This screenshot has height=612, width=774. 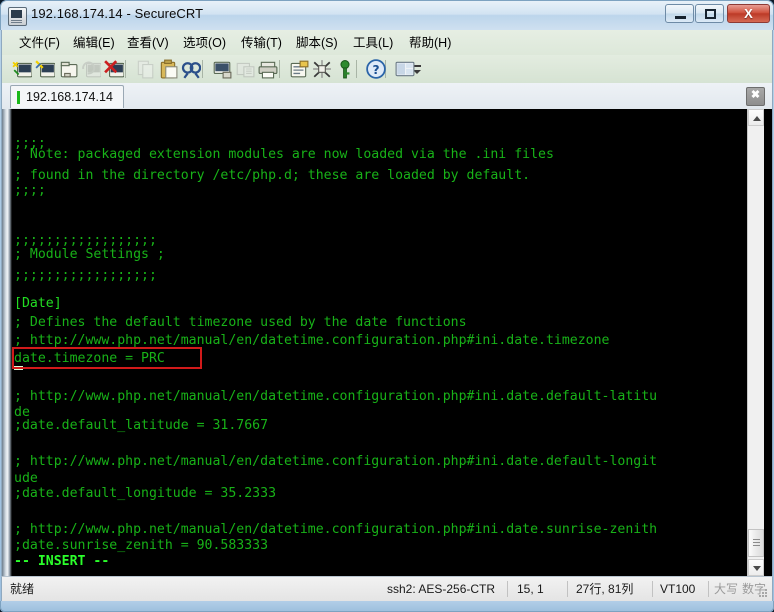 What do you see at coordinates (678, 589) in the screenshot?
I see `status-emulation: VT100` at bounding box center [678, 589].